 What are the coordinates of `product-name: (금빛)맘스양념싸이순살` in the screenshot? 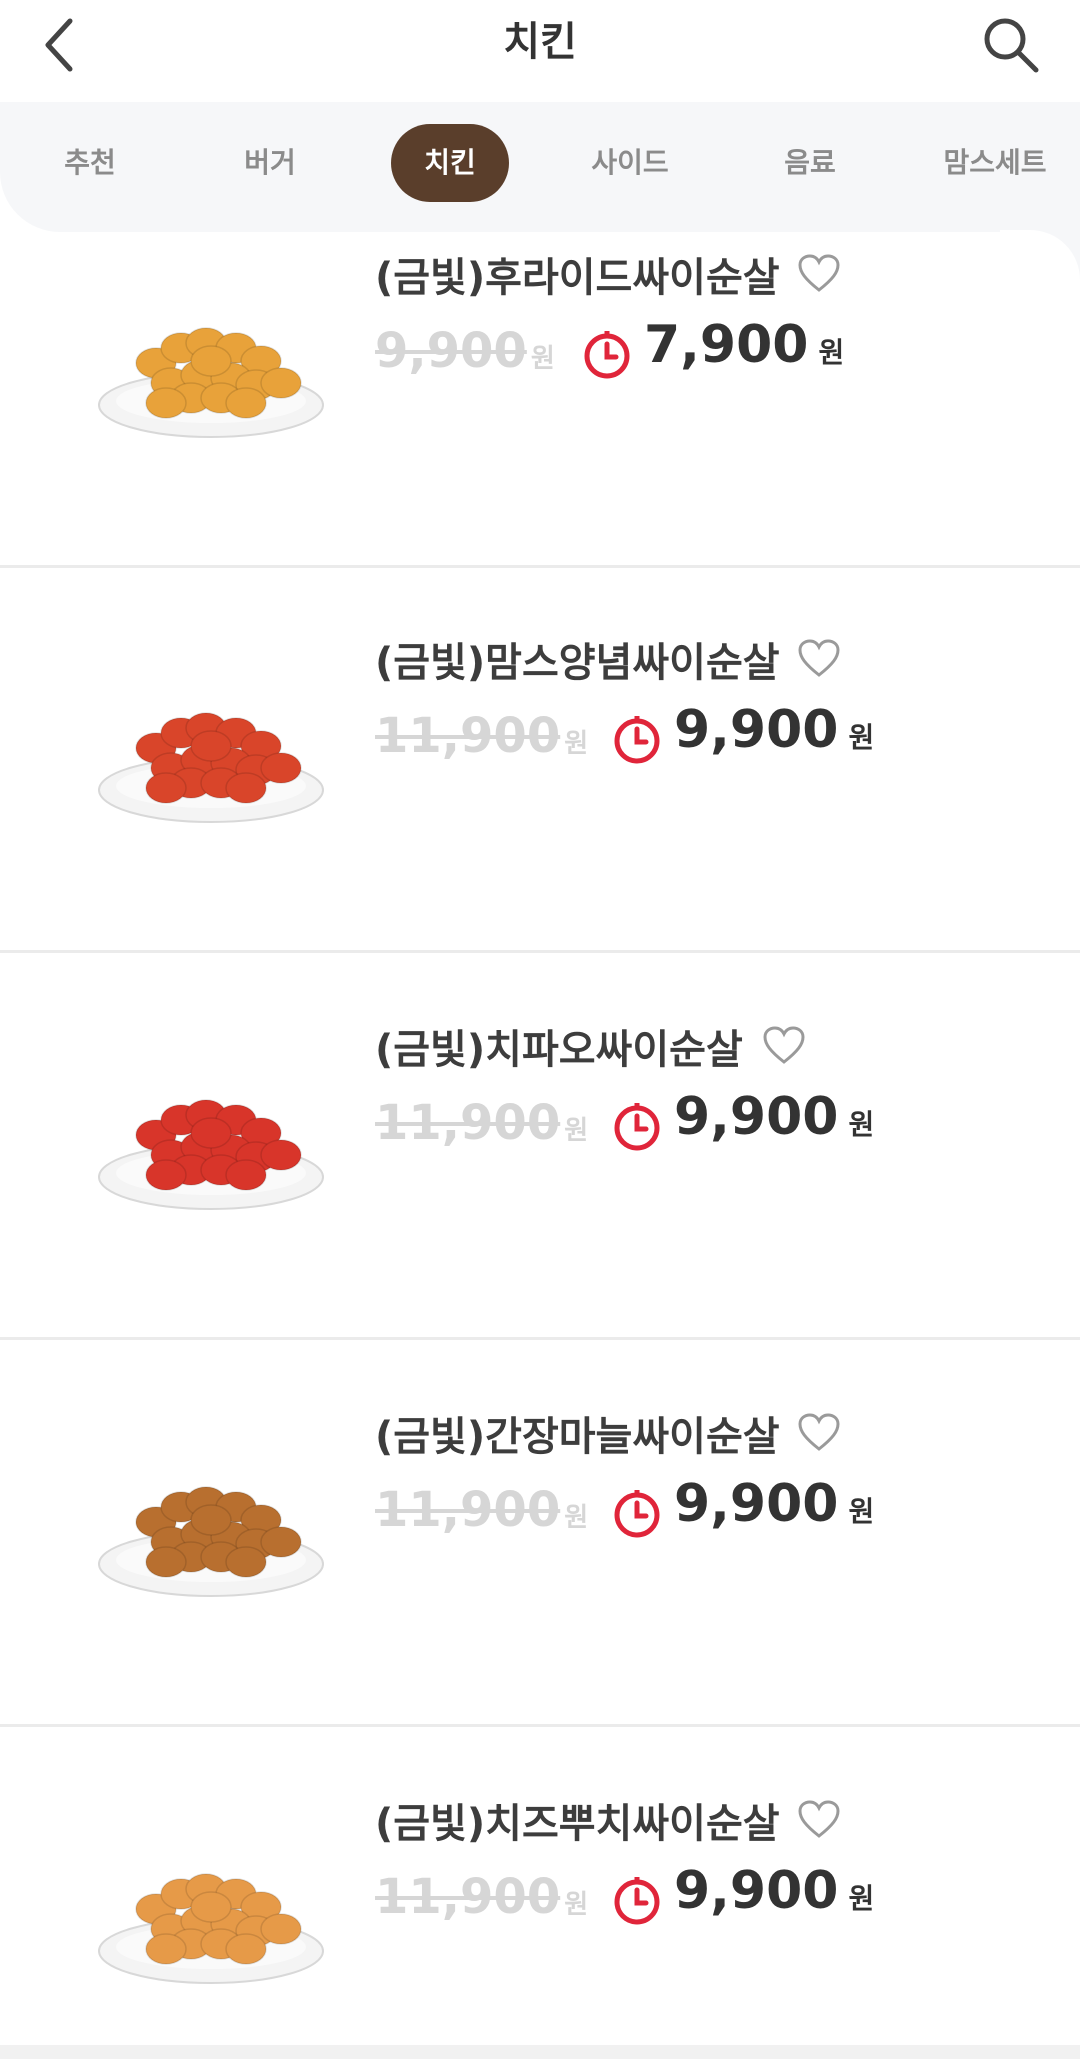 It's located at (577, 663).